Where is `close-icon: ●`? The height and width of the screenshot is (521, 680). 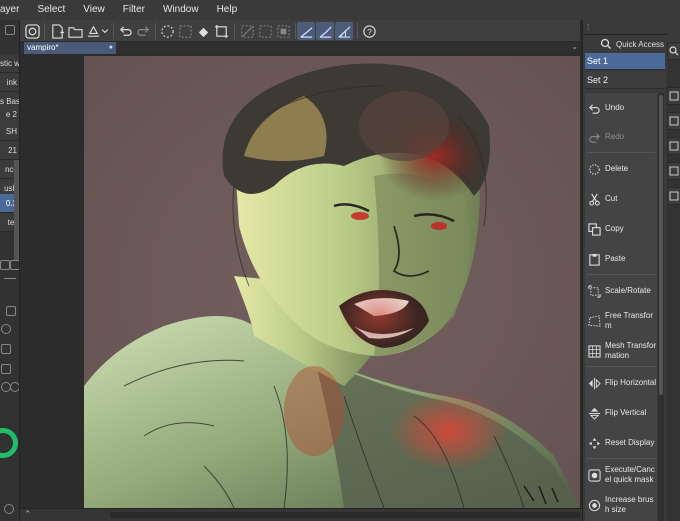
close-icon: ● is located at coordinates (111, 48).